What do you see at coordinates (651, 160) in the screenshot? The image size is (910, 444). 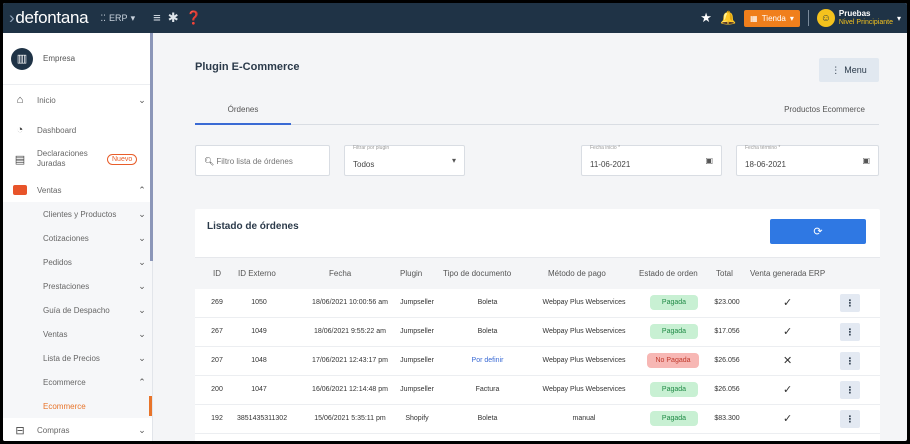 I see `start-date-field: Fecha inicio * 11-06-2021 ▣` at bounding box center [651, 160].